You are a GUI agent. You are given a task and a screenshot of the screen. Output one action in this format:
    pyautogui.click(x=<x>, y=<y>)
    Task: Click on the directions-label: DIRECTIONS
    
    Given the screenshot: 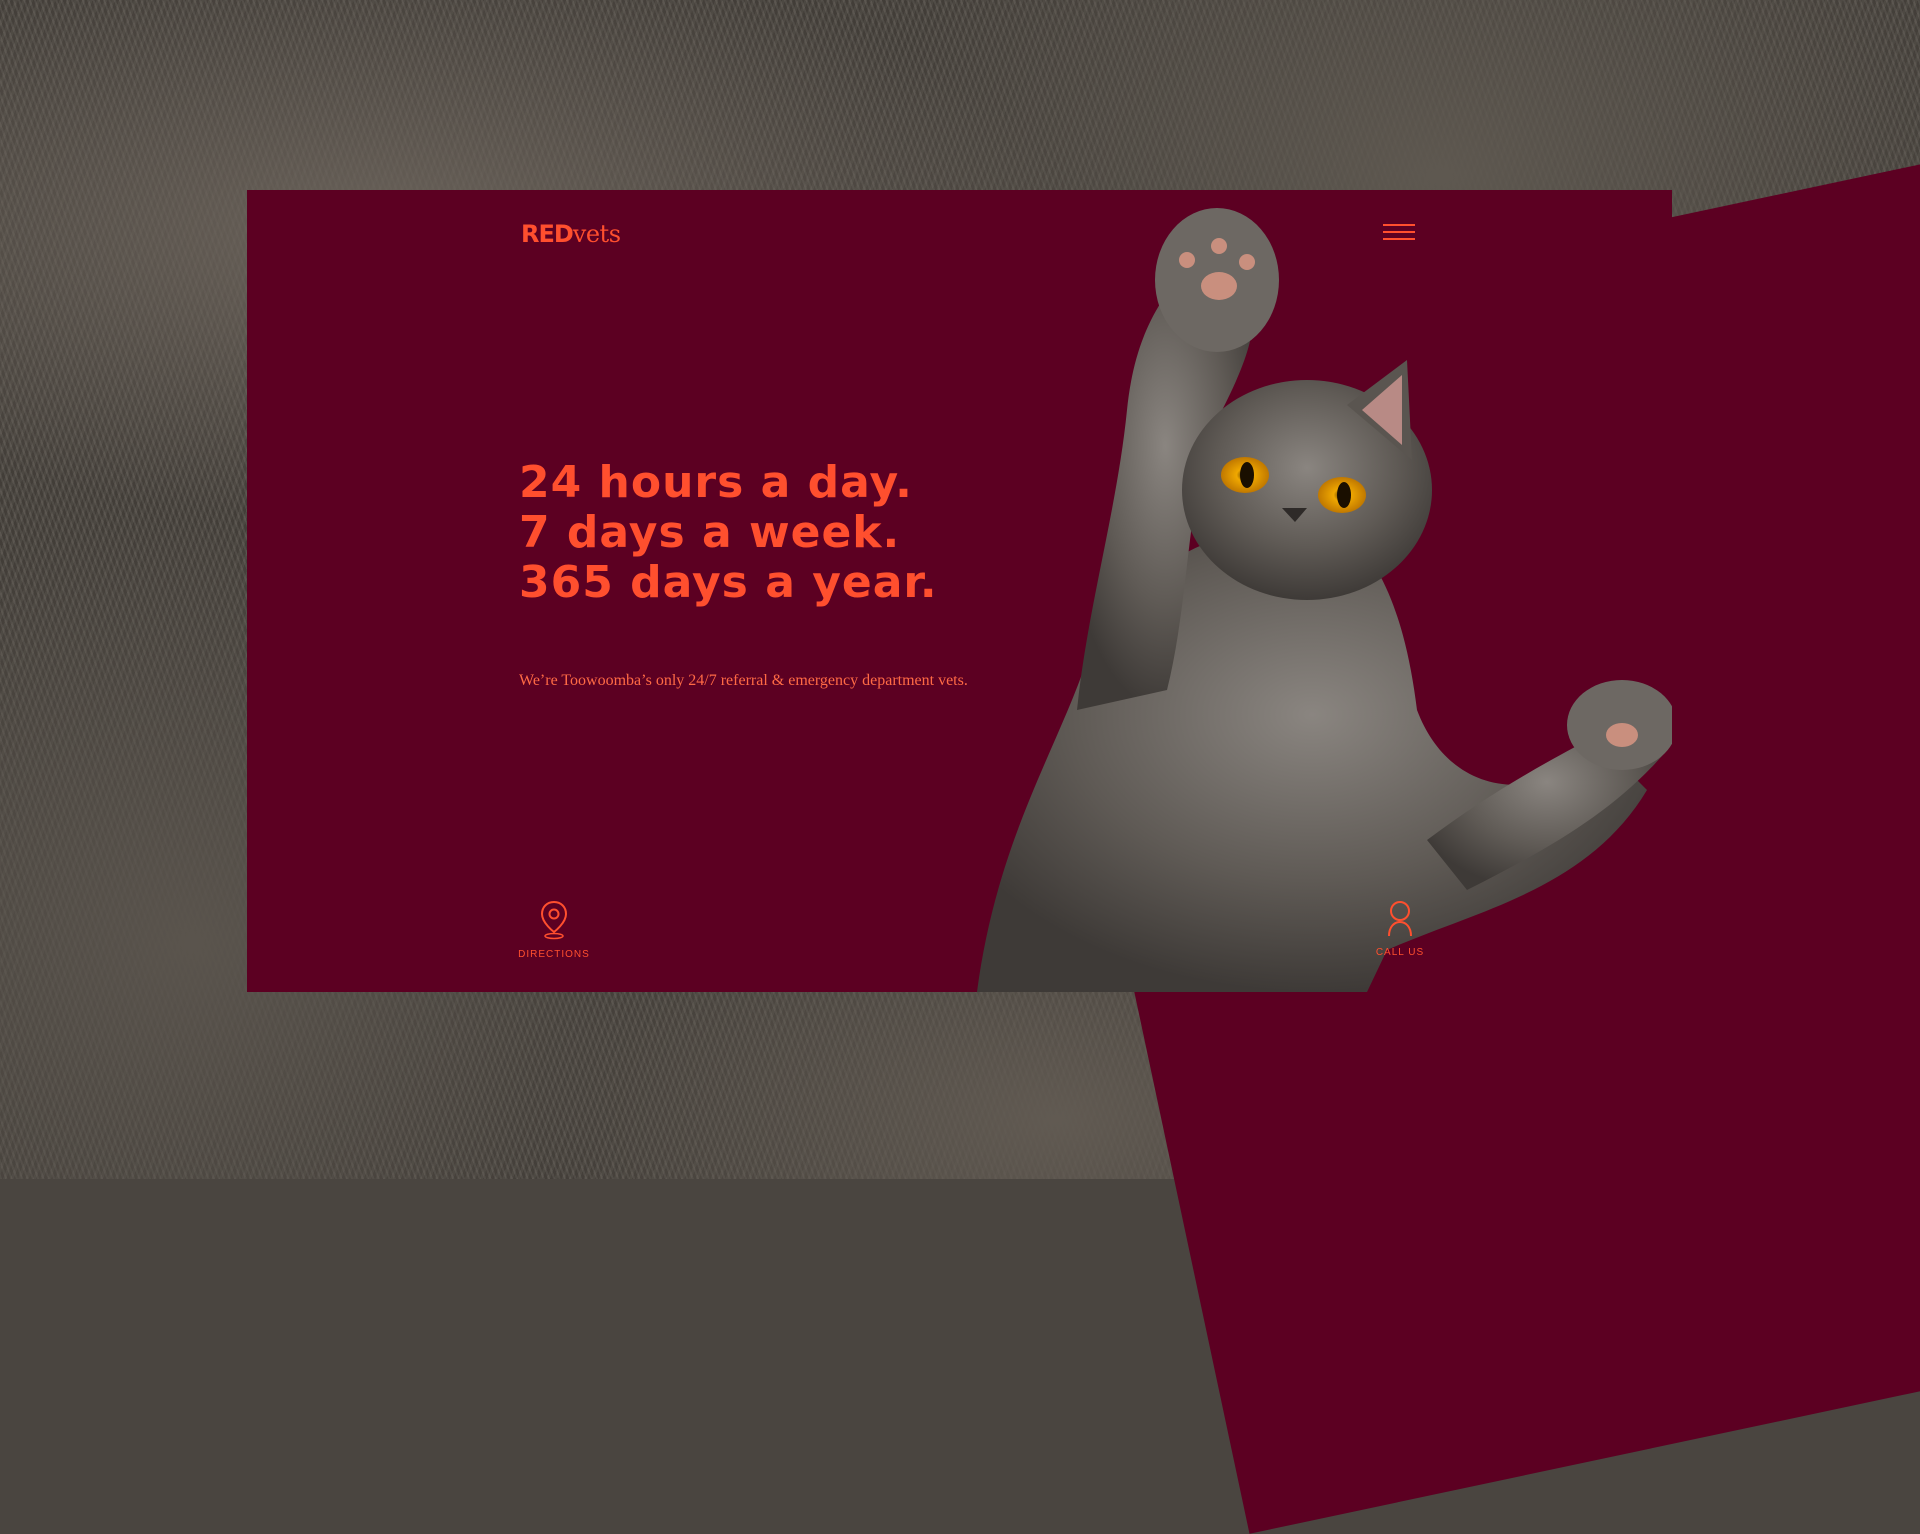 What is the action you would take?
    pyautogui.click(x=554, y=954)
    